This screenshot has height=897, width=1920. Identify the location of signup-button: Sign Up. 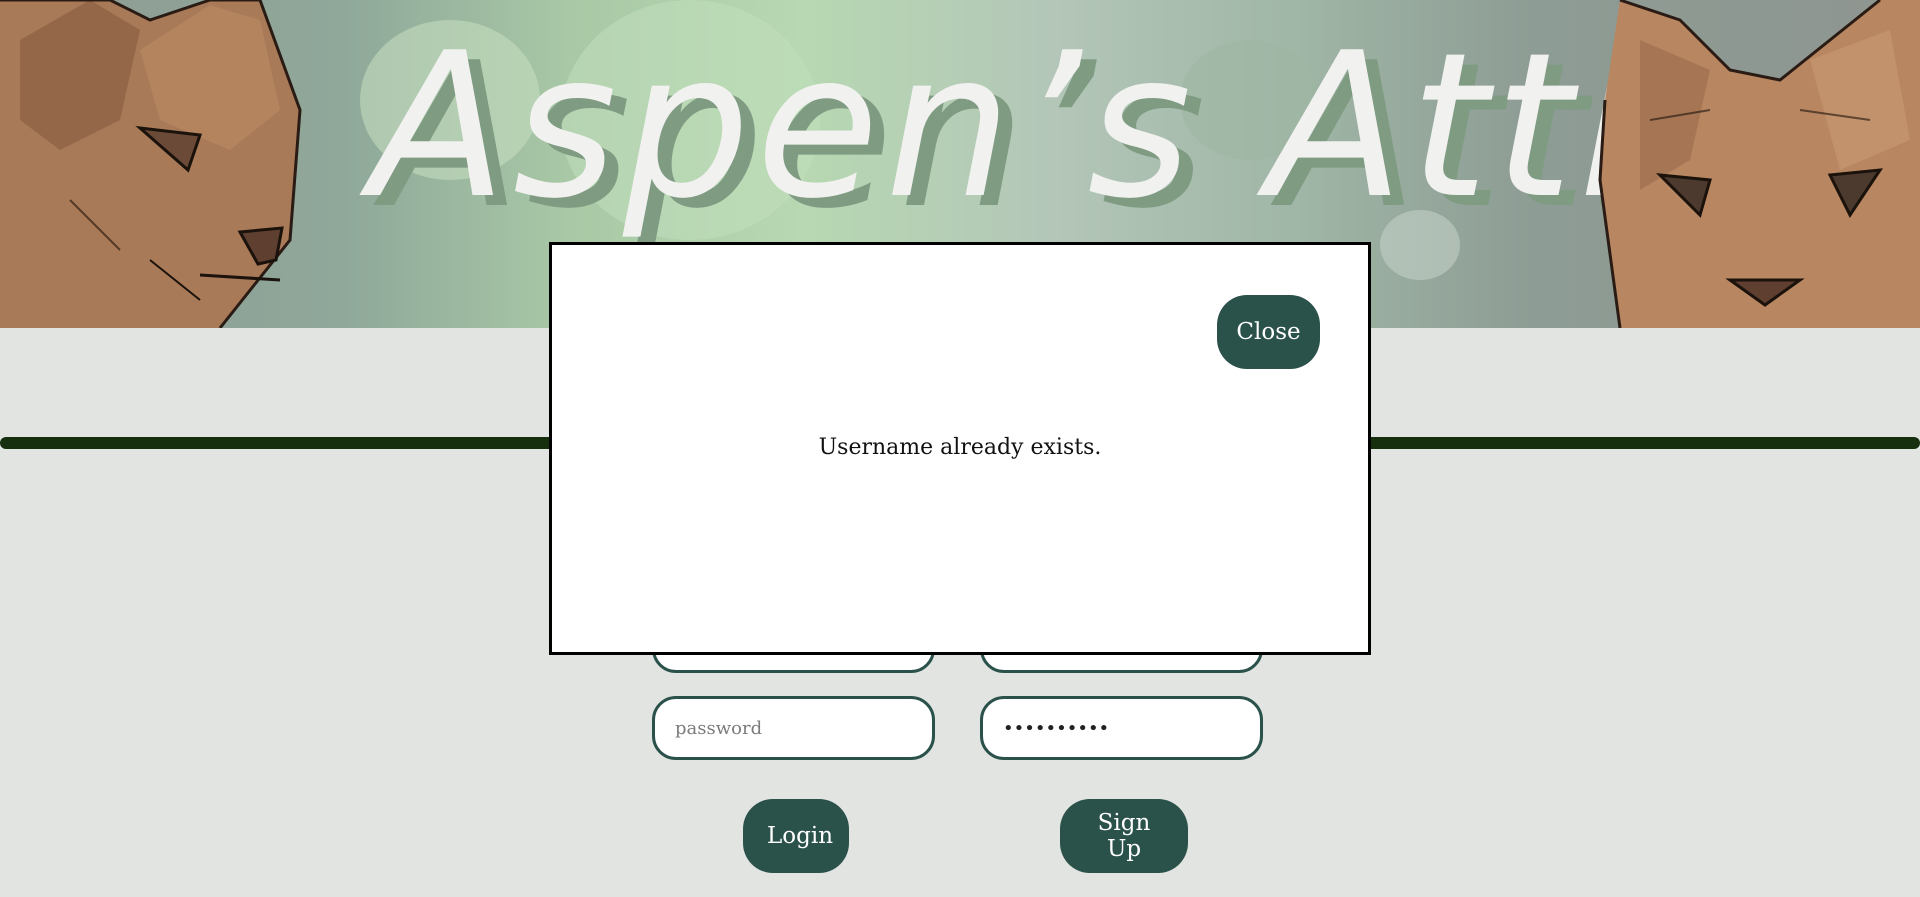
(1124, 836).